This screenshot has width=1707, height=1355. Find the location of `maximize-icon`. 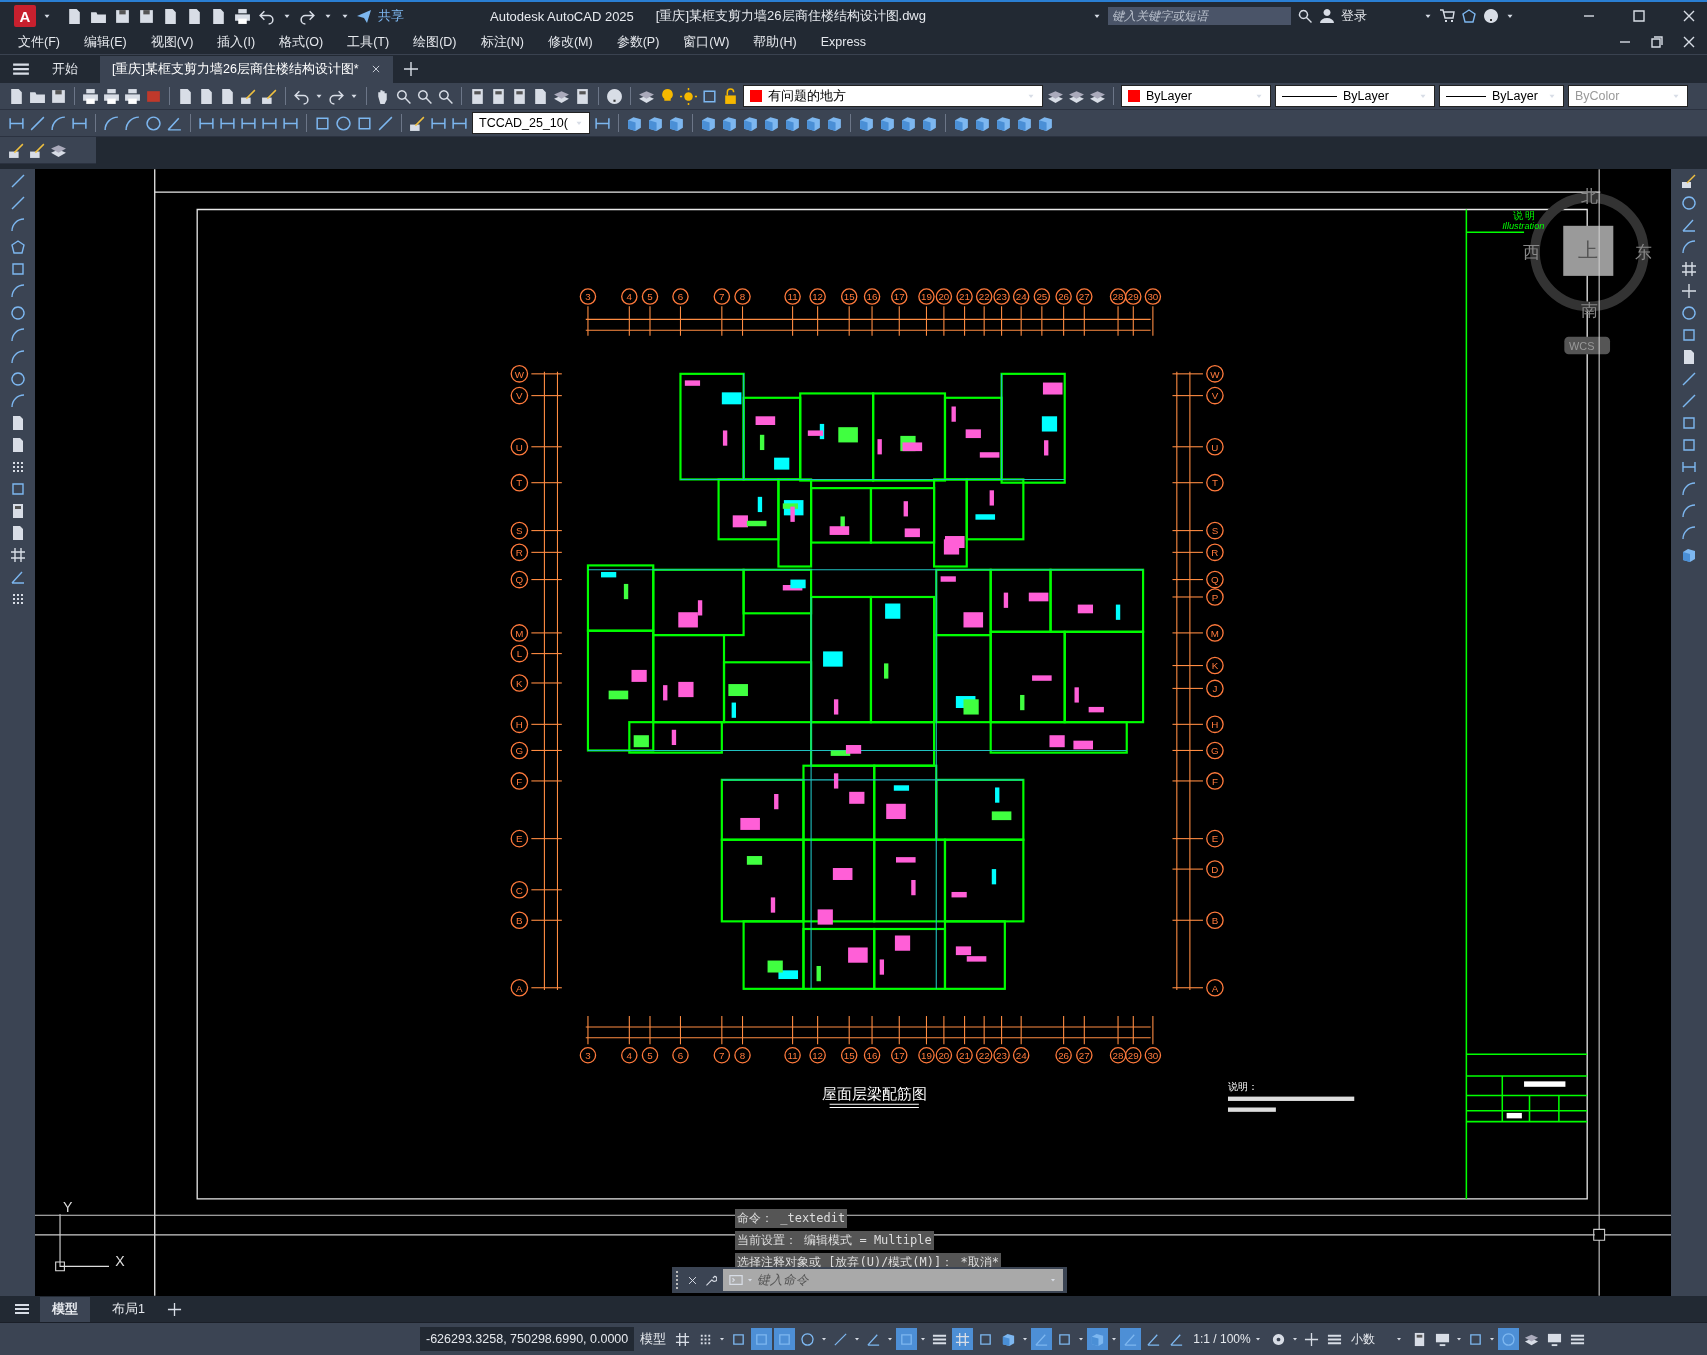

maximize-icon is located at coordinates (1639, 16).